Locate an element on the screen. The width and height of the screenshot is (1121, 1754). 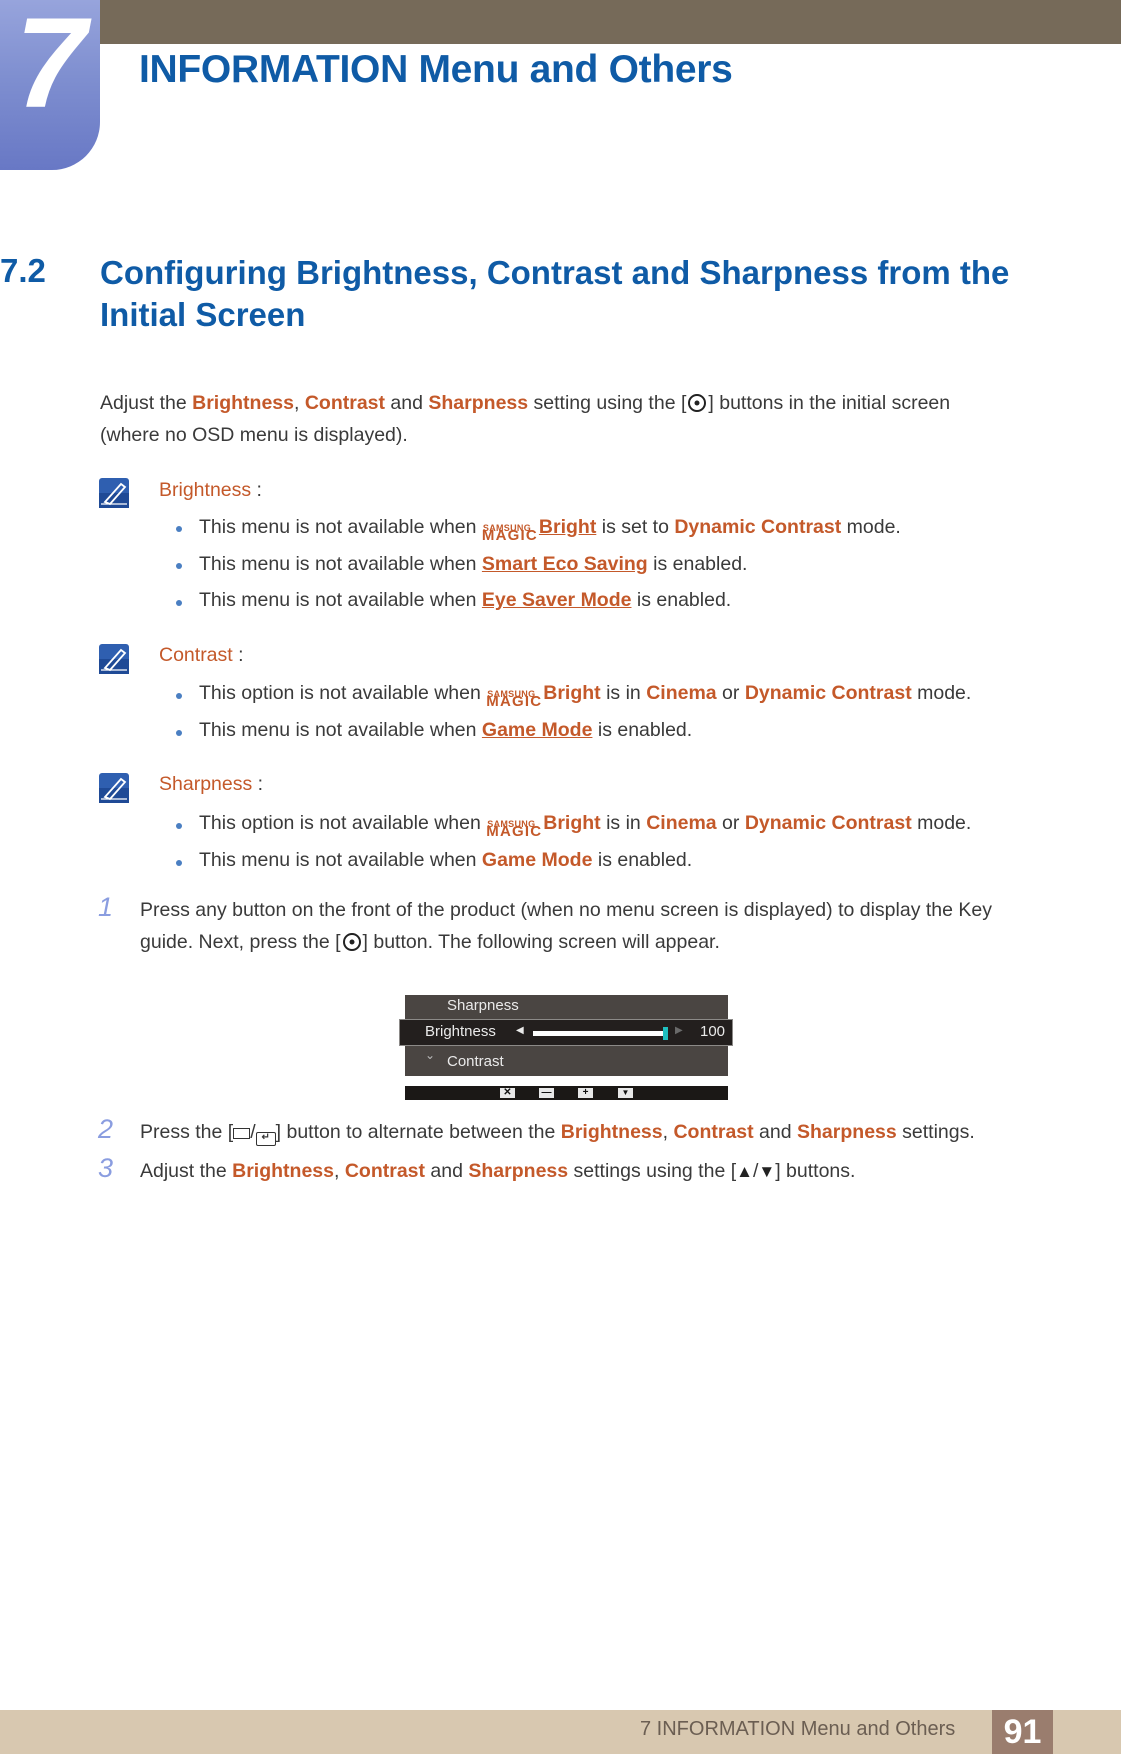
link-magic-bright: Bright is located at coordinates (567, 527).